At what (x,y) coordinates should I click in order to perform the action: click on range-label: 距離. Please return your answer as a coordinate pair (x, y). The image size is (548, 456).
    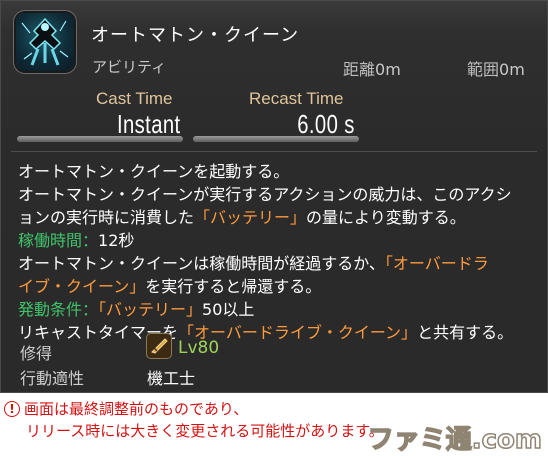
    Looking at the image, I should click on (359, 69).